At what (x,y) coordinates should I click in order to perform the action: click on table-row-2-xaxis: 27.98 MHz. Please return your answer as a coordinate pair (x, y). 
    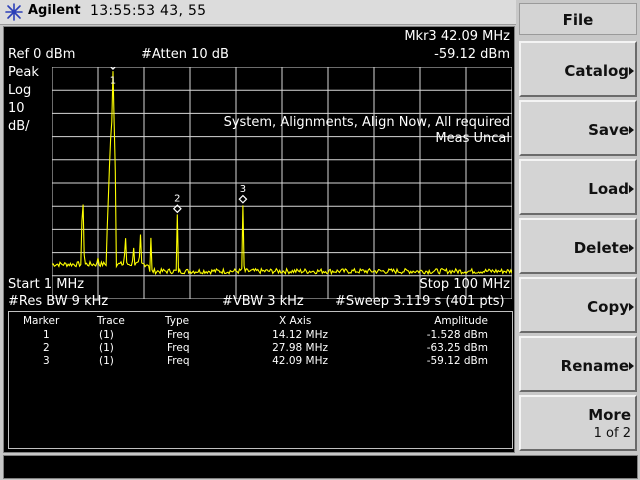
    Looking at the image, I should click on (300, 348).